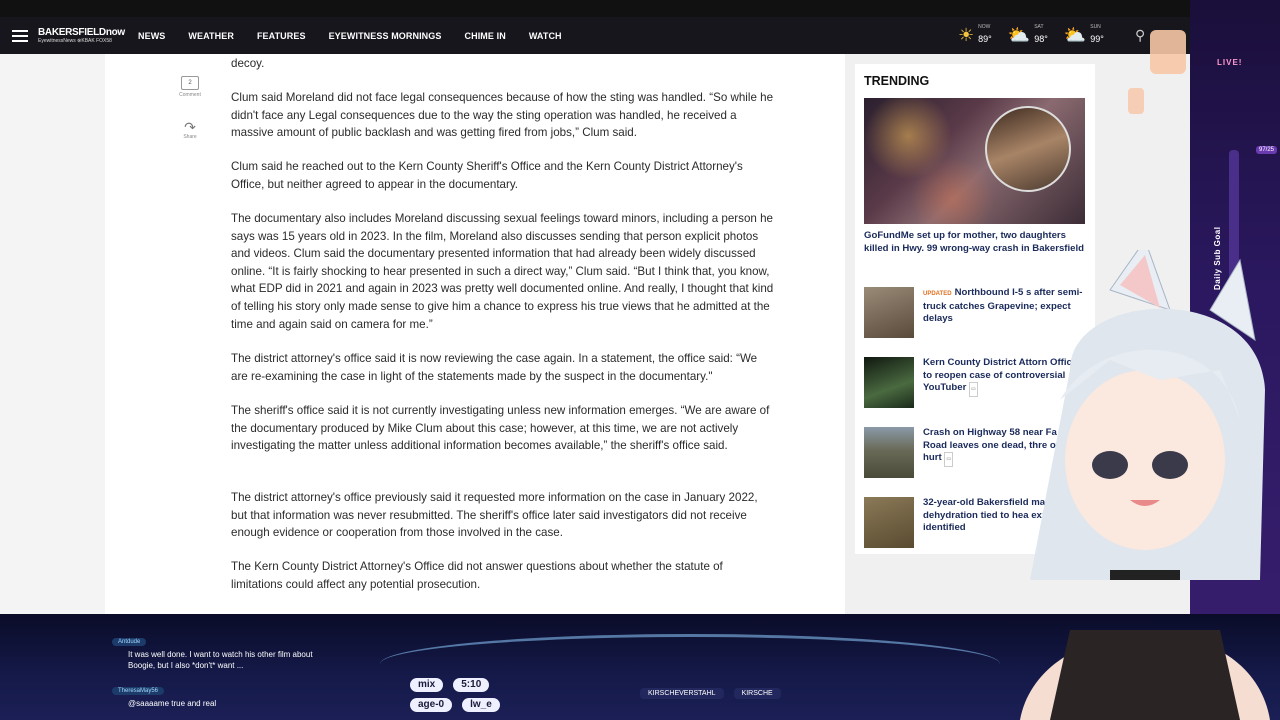  What do you see at coordinates (385, 36) in the screenshot?
I see `nav-eyewitness-mornings: EYEWITNESS MORNINGS` at bounding box center [385, 36].